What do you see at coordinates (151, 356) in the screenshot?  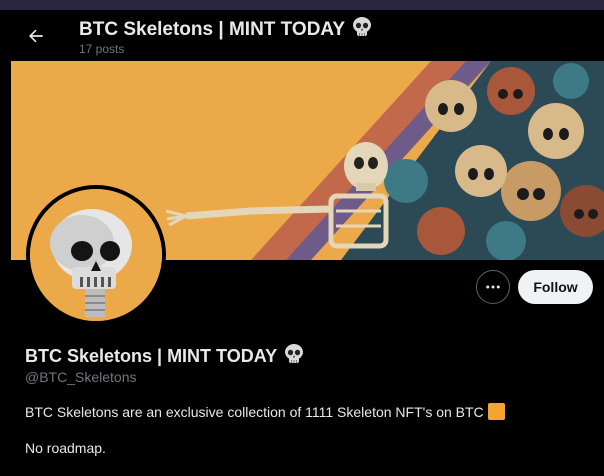 I see `display-name-text: BTC Skeletons | MINT TODAY` at bounding box center [151, 356].